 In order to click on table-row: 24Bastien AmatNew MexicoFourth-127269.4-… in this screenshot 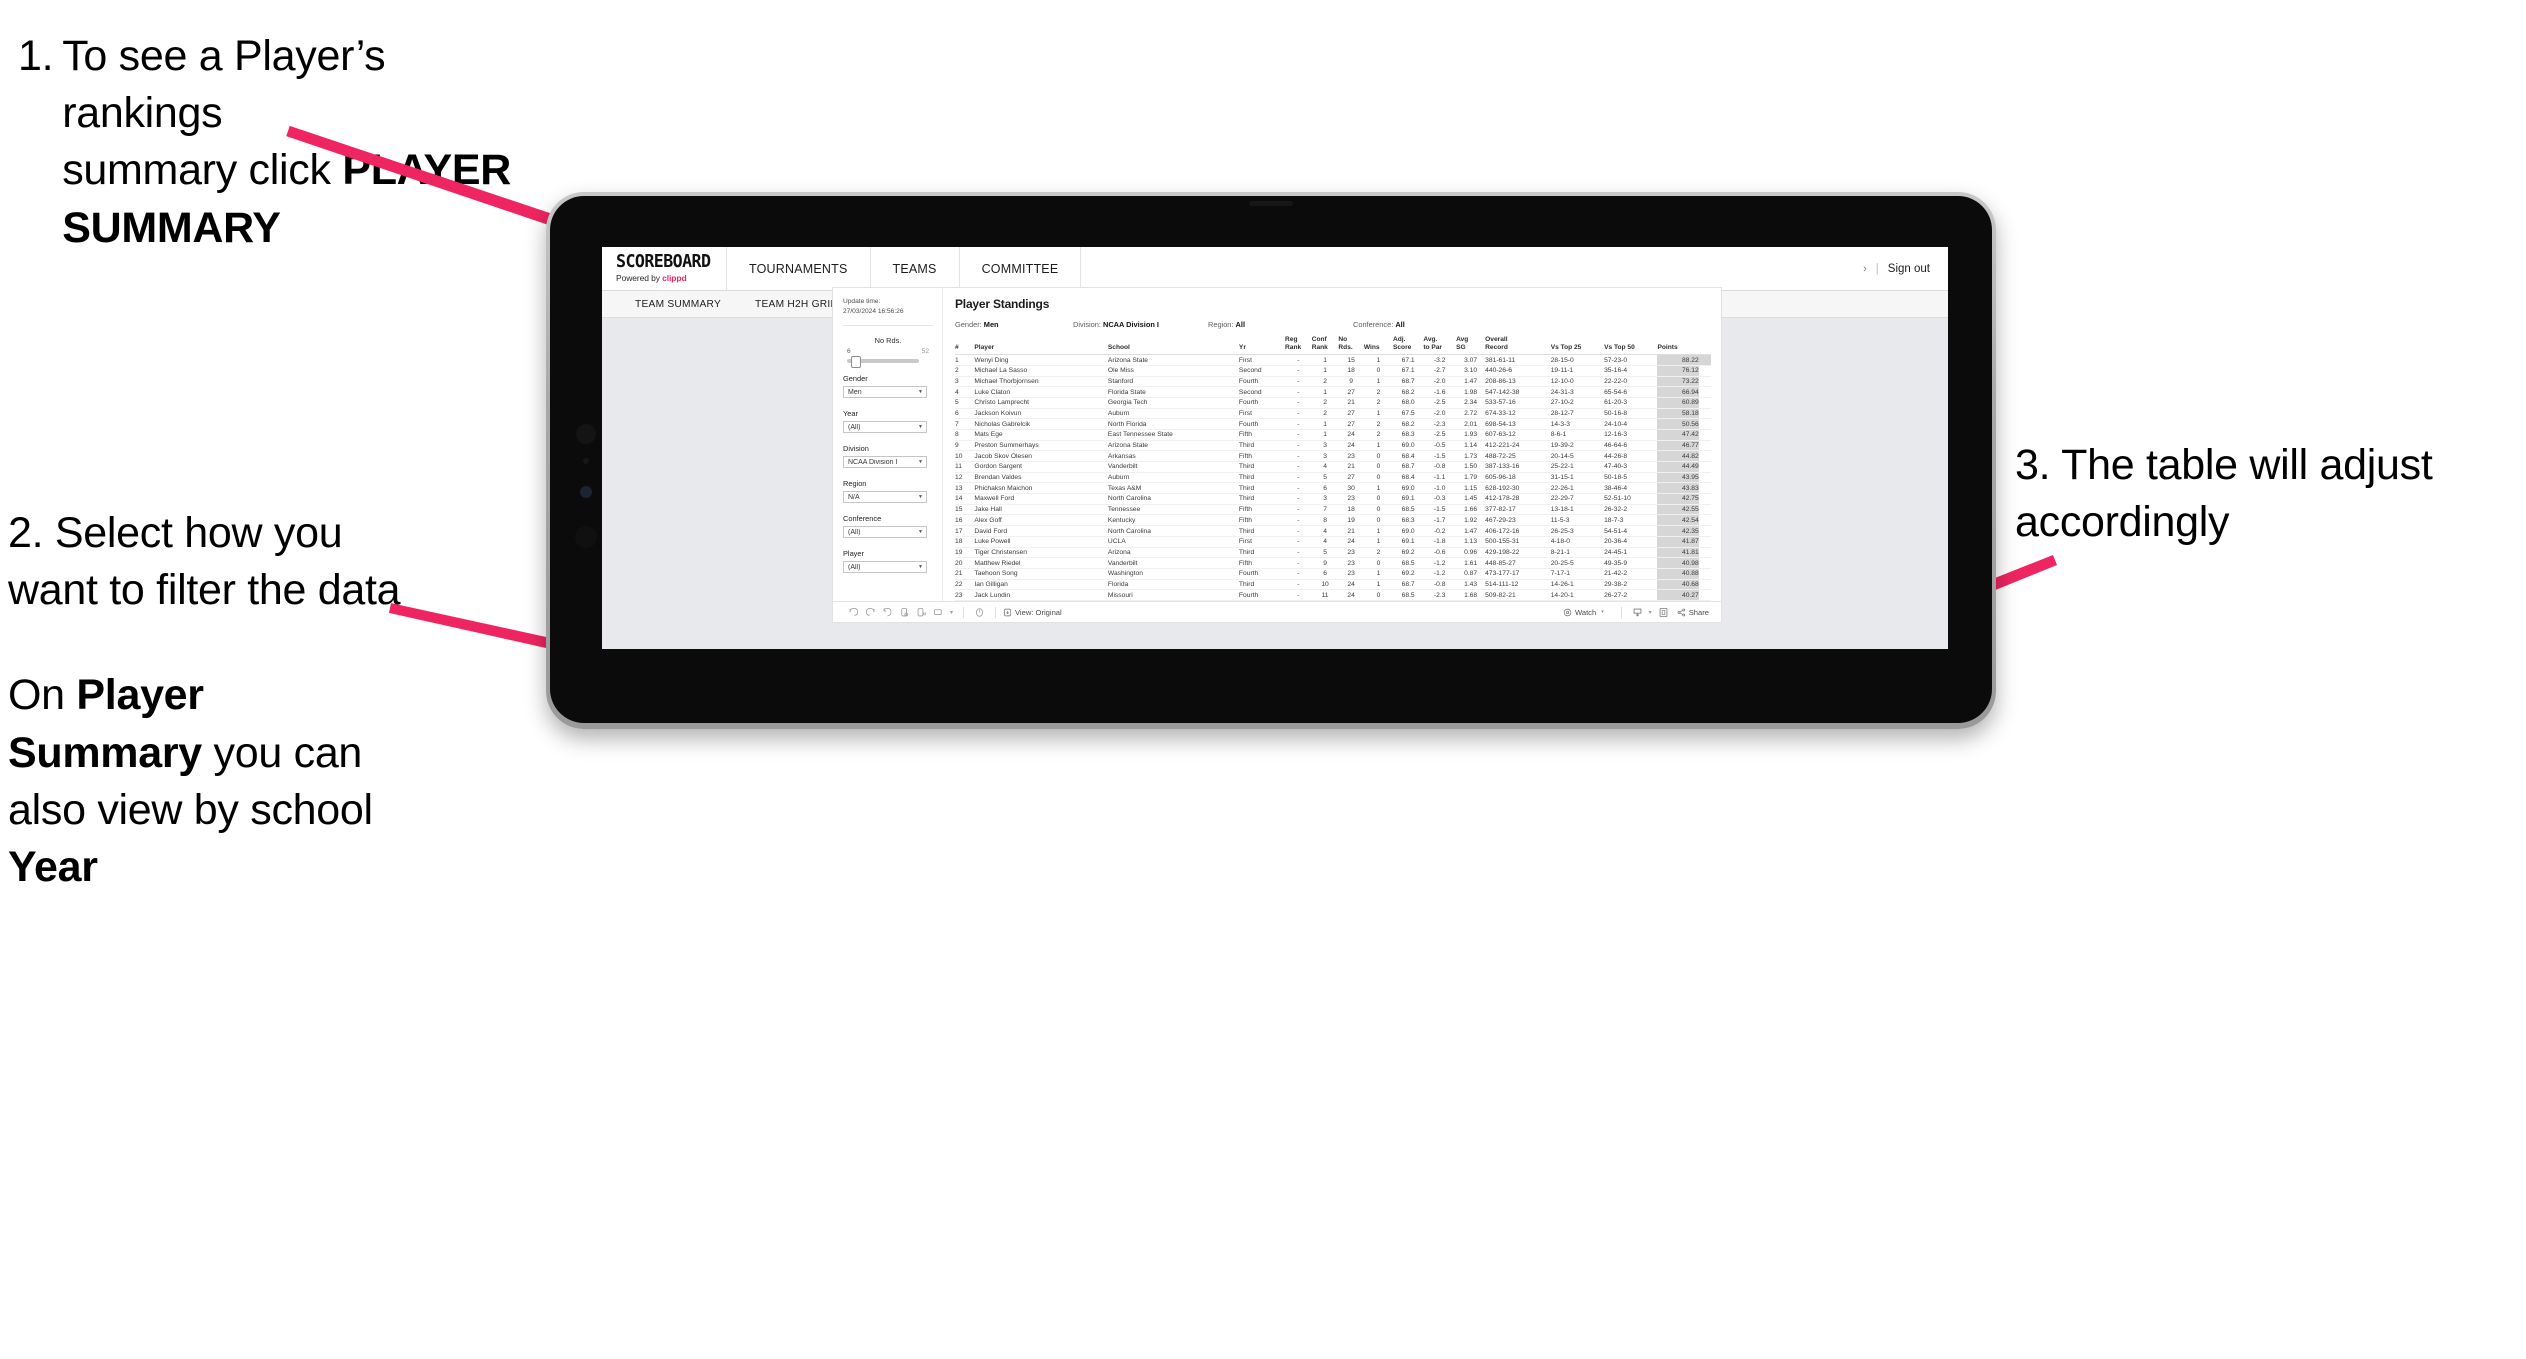, I will do `click(1333, 600)`.